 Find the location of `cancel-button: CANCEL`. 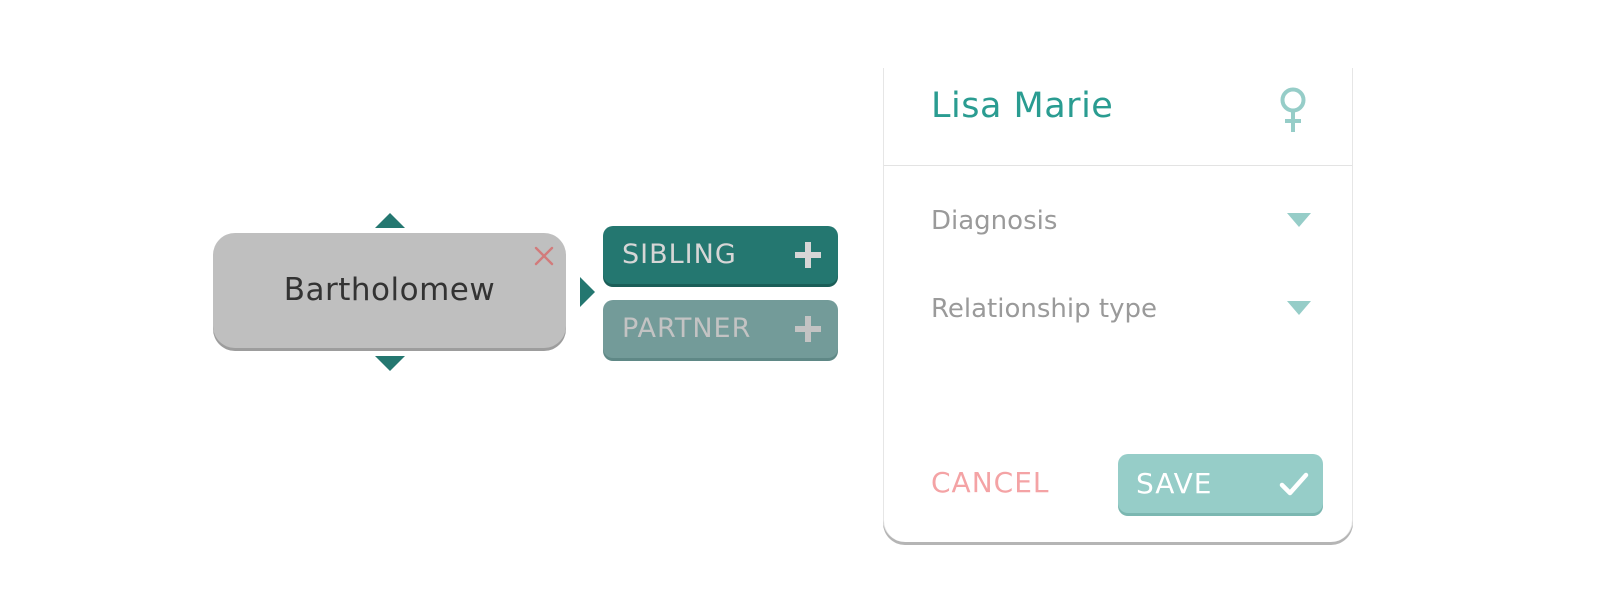

cancel-button: CANCEL is located at coordinates (990, 483).